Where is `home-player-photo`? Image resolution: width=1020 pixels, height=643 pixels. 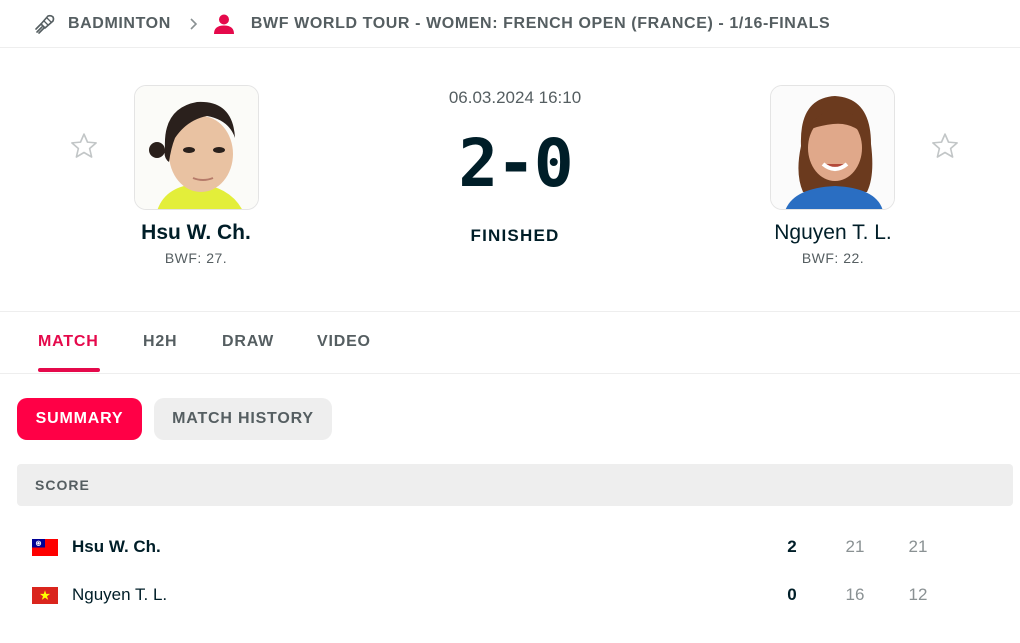 home-player-photo is located at coordinates (196, 147).